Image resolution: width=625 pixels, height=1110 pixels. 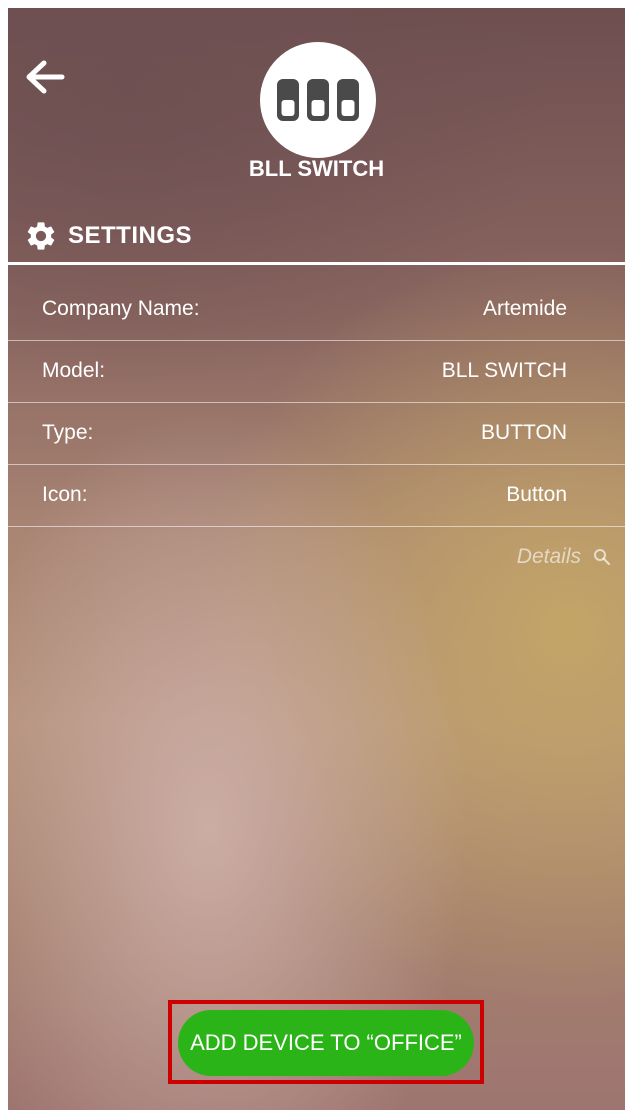 I want to click on row-value: BLL SWITCH, so click(x=504, y=370).